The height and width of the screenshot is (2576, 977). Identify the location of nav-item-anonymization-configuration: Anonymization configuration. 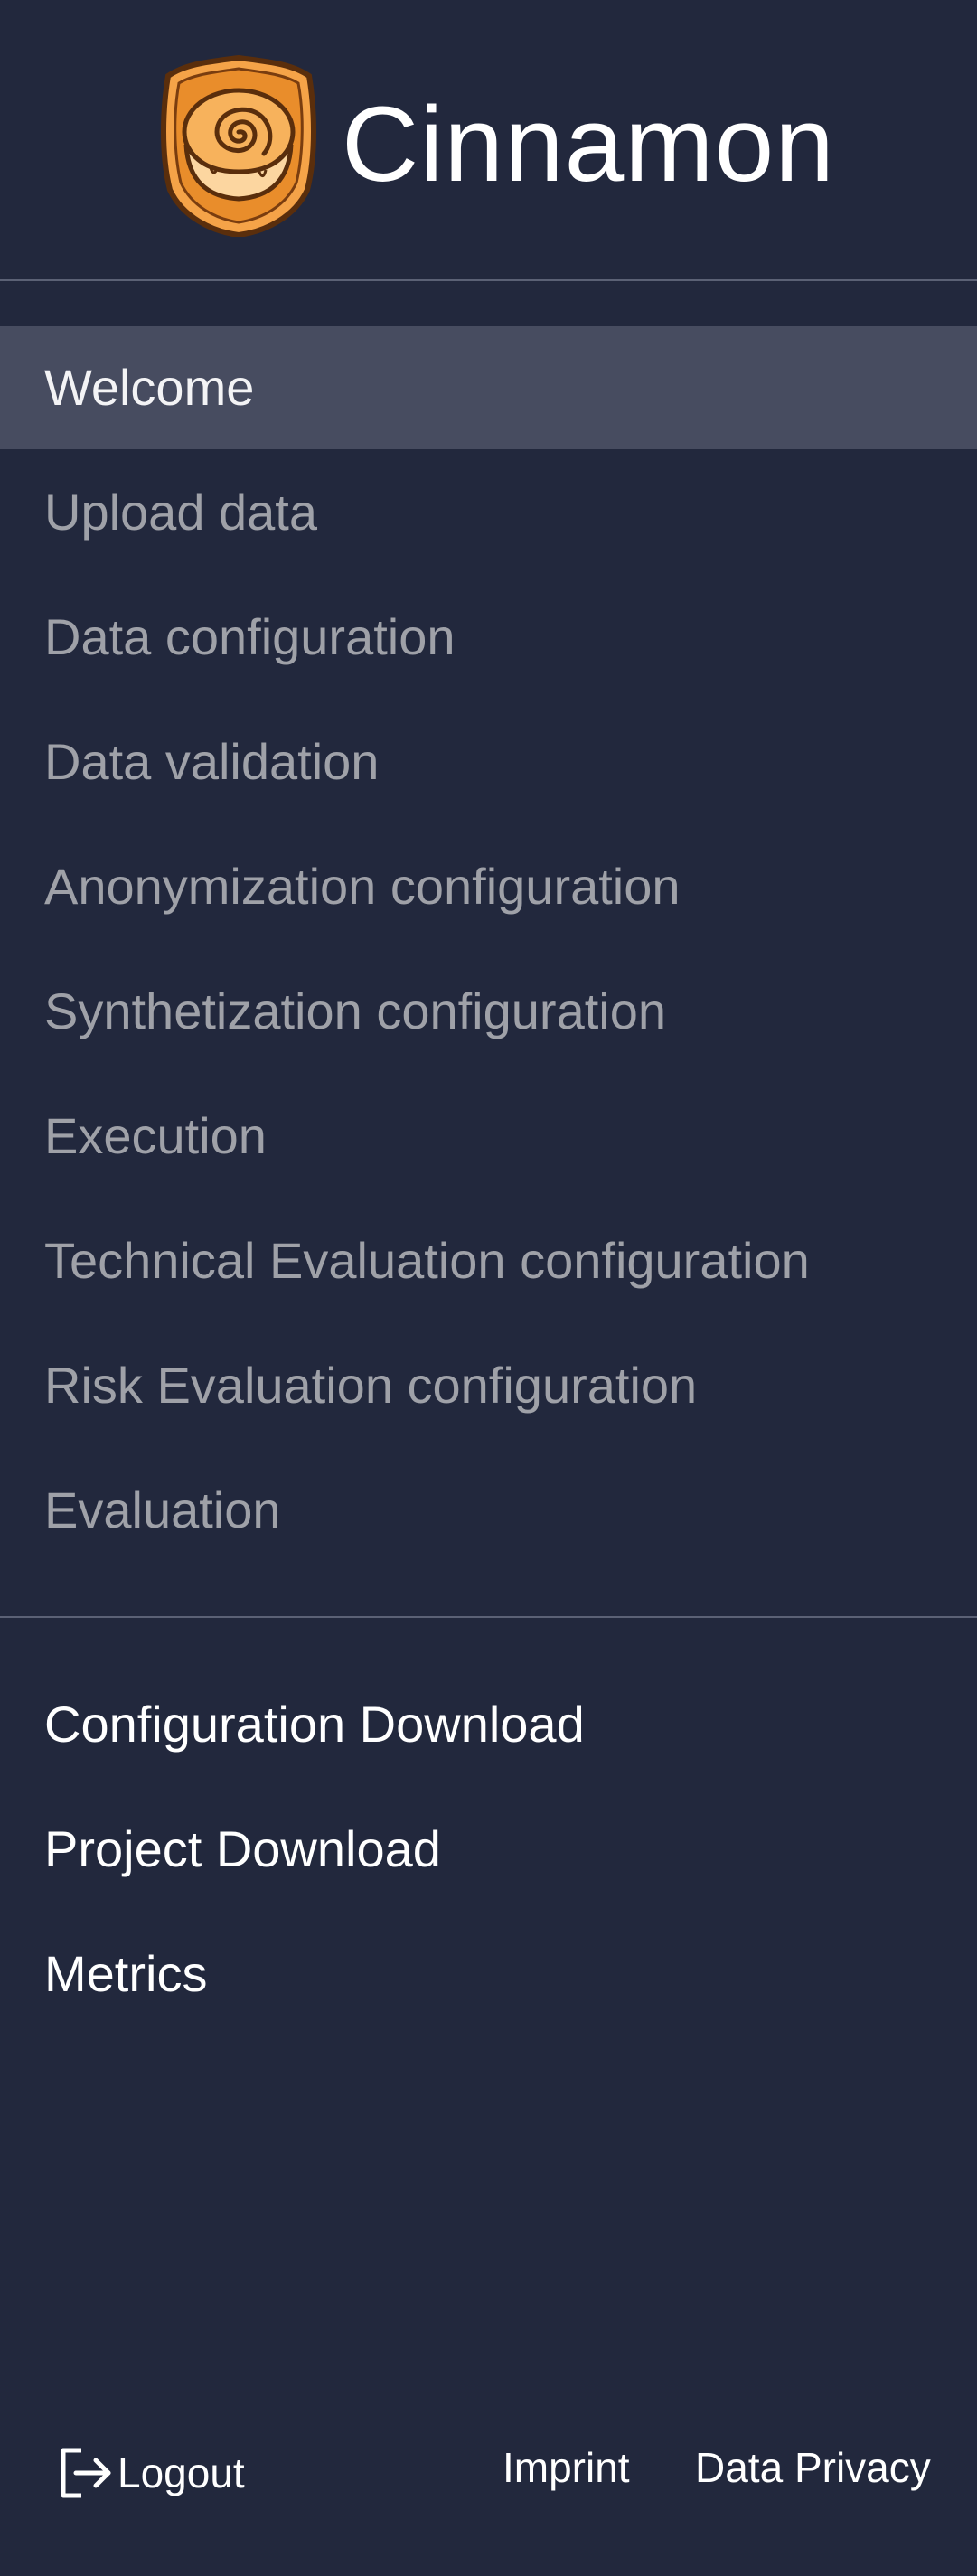
(488, 887).